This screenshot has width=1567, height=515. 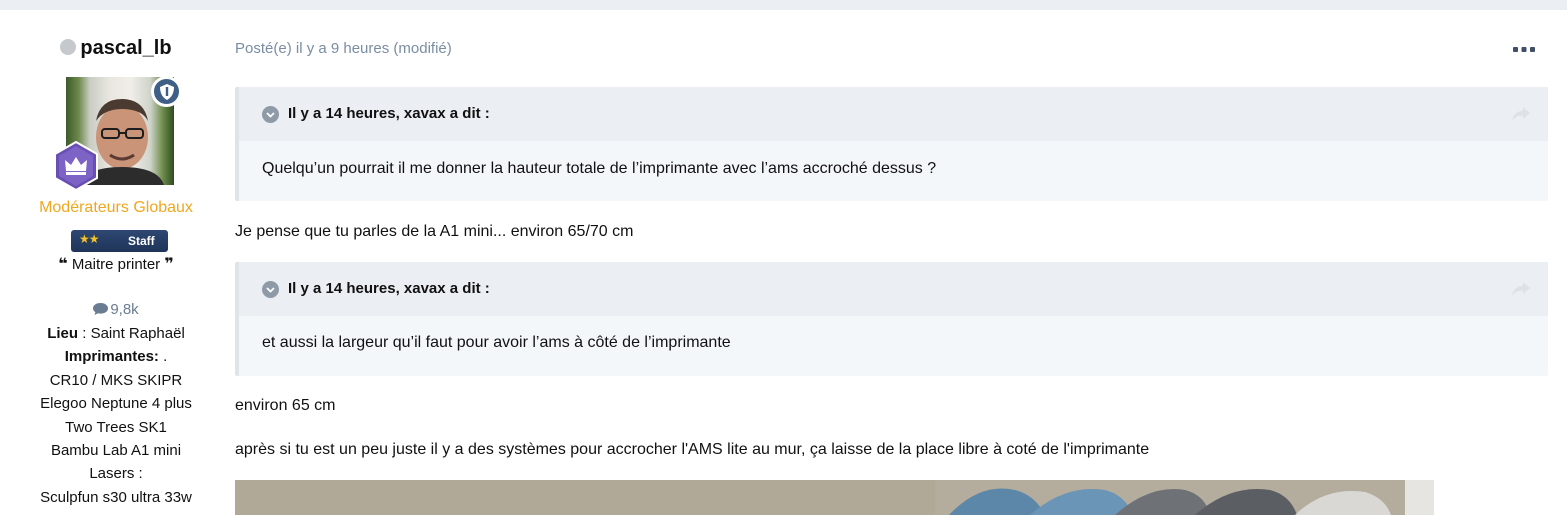 What do you see at coordinates (116, 450) in the screenshot?
I see `printer-item: Bambu Lab A1 mini` at bounding box center [116, 450].